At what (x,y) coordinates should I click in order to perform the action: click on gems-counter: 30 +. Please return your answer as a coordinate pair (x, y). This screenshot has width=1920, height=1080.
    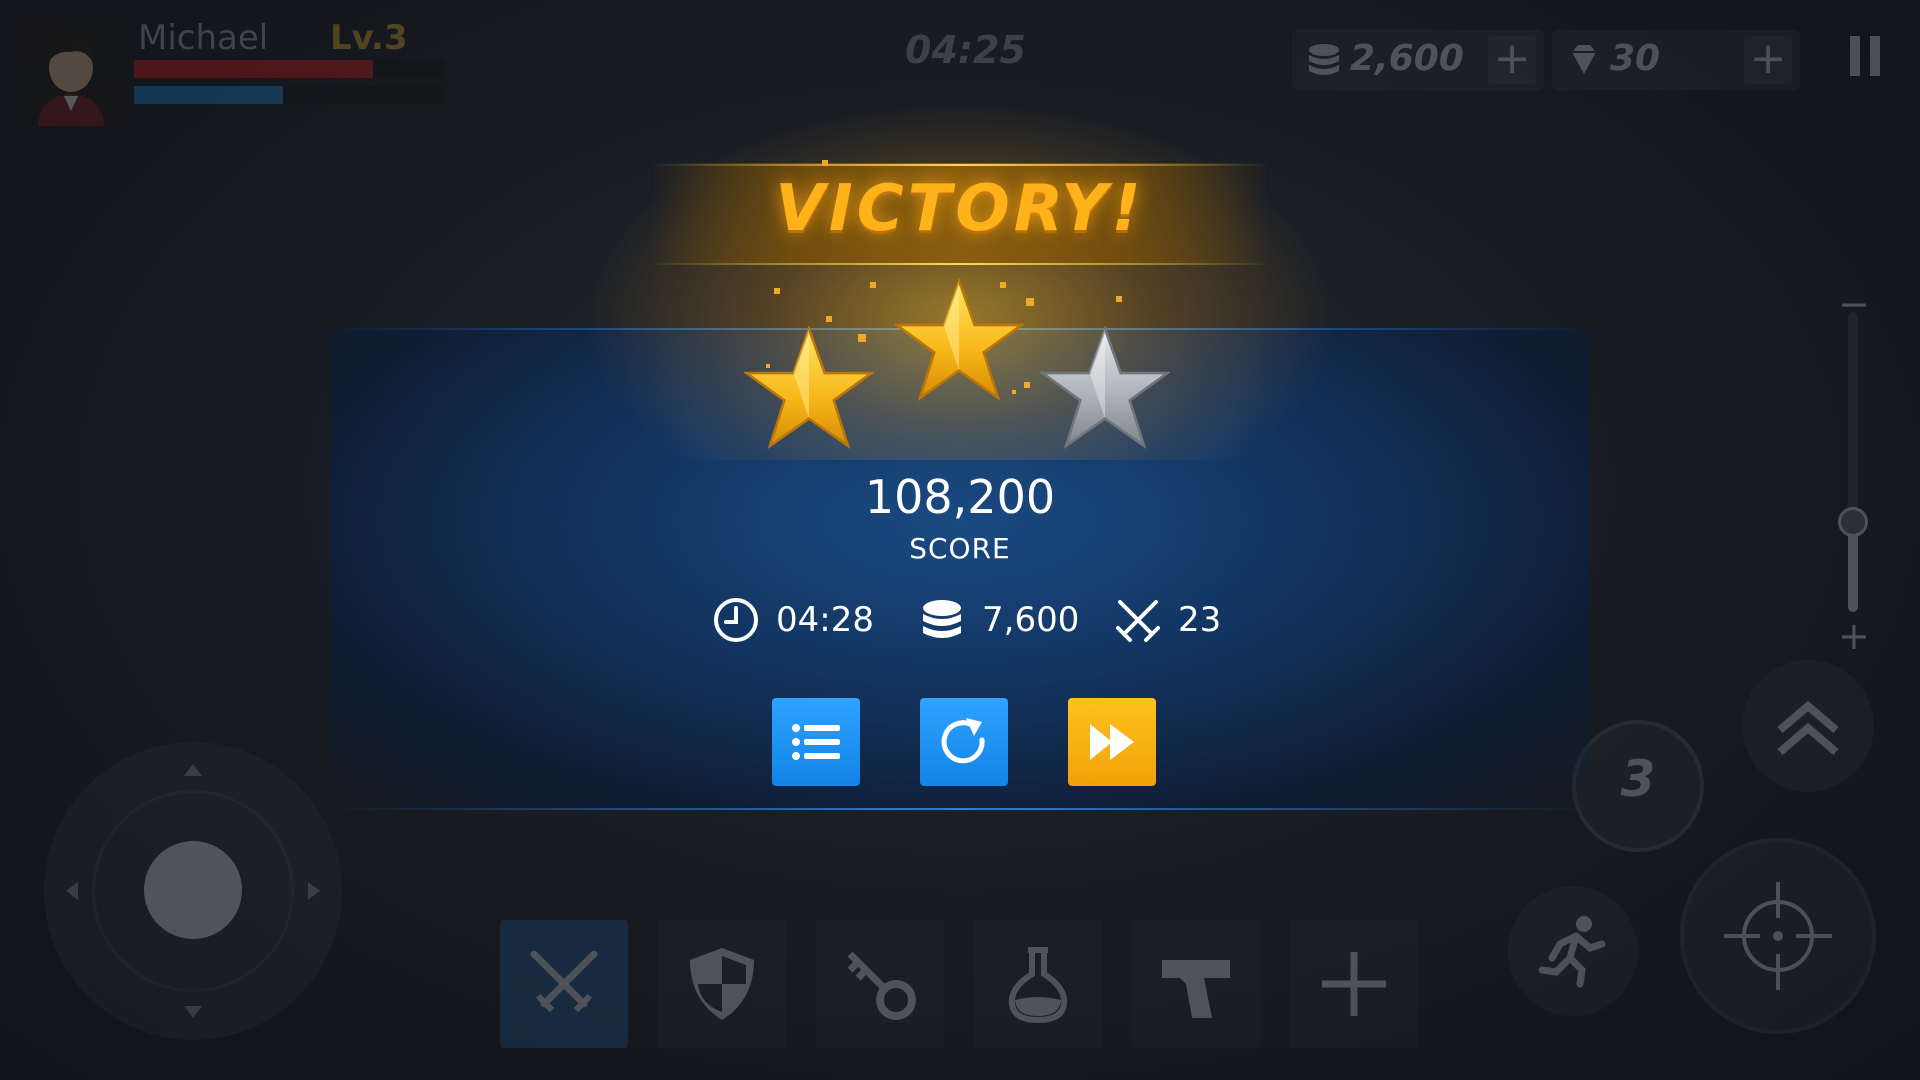
    Looking at the image, I should click on (1676, 60).